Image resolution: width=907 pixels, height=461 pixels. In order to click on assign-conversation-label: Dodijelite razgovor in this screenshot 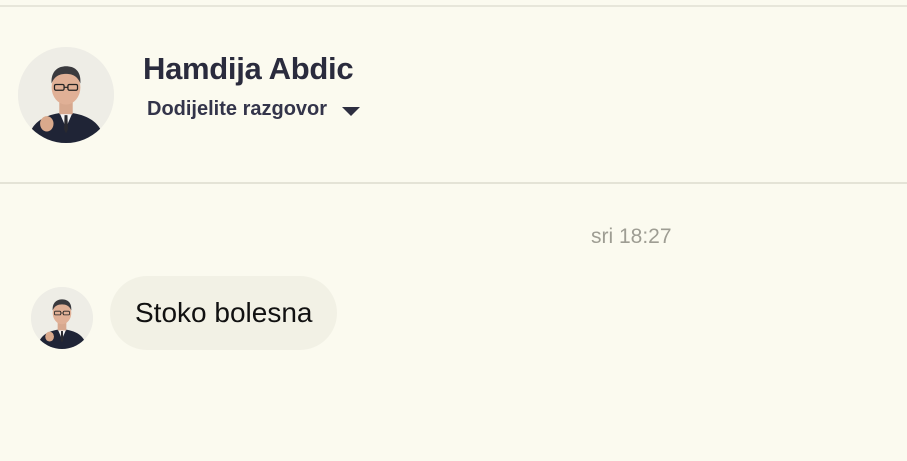, I will do `click(237, 108)`.